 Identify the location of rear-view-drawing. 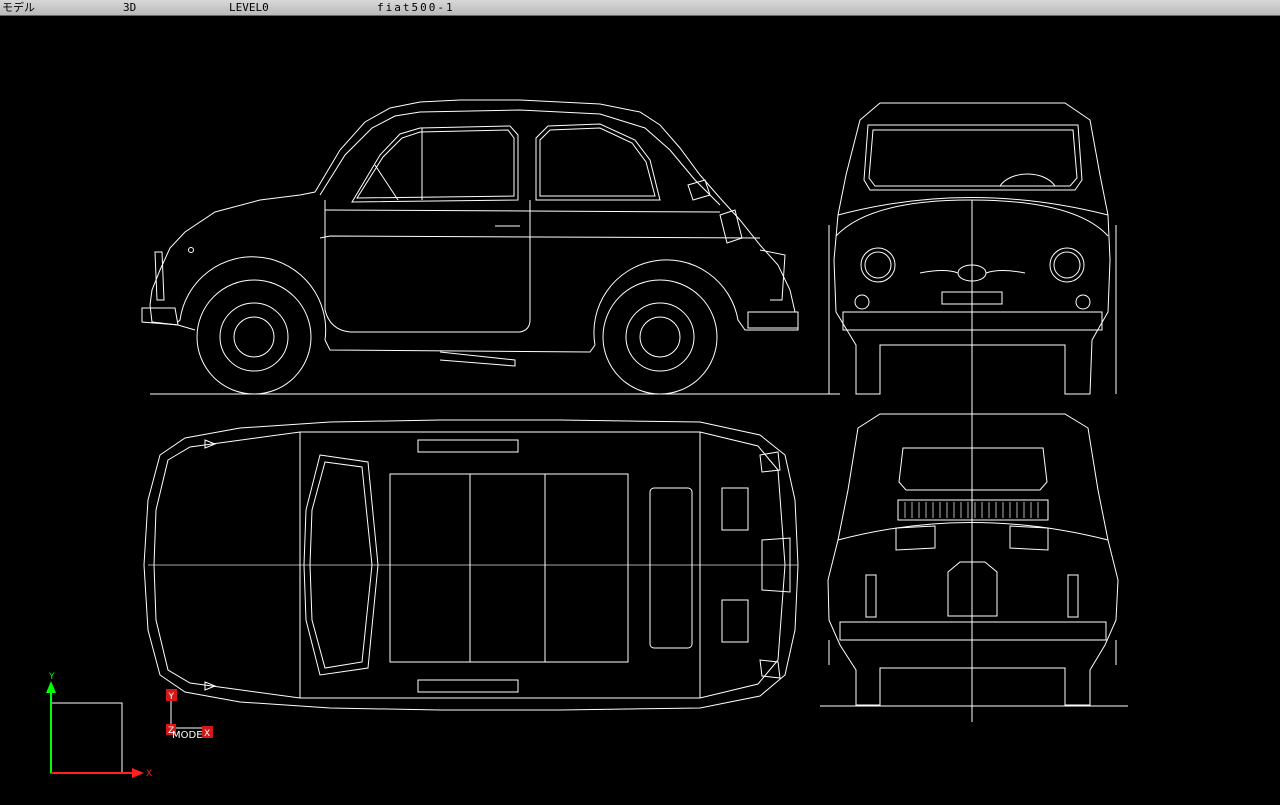
(974, 560).